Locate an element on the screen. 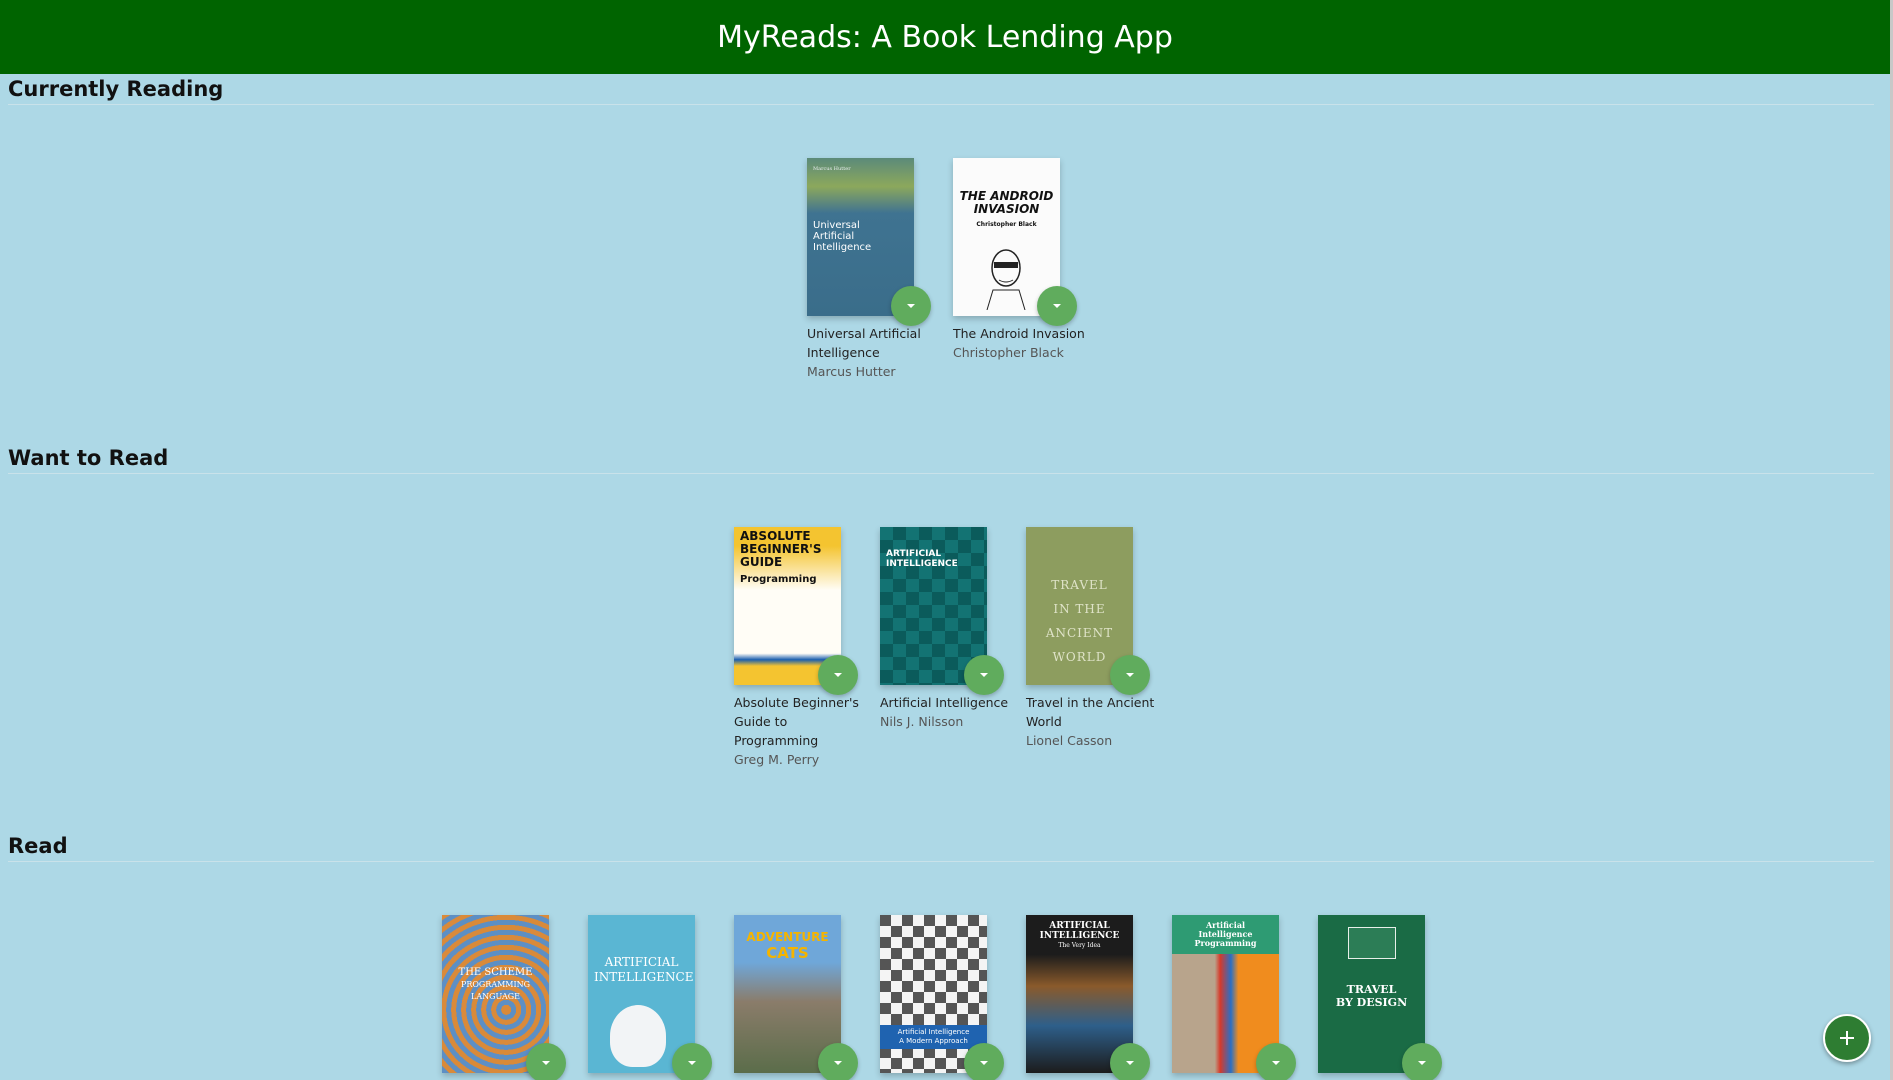 The image size is (1893, 1080). add-book-button is located at coordinates (1847, 1038).